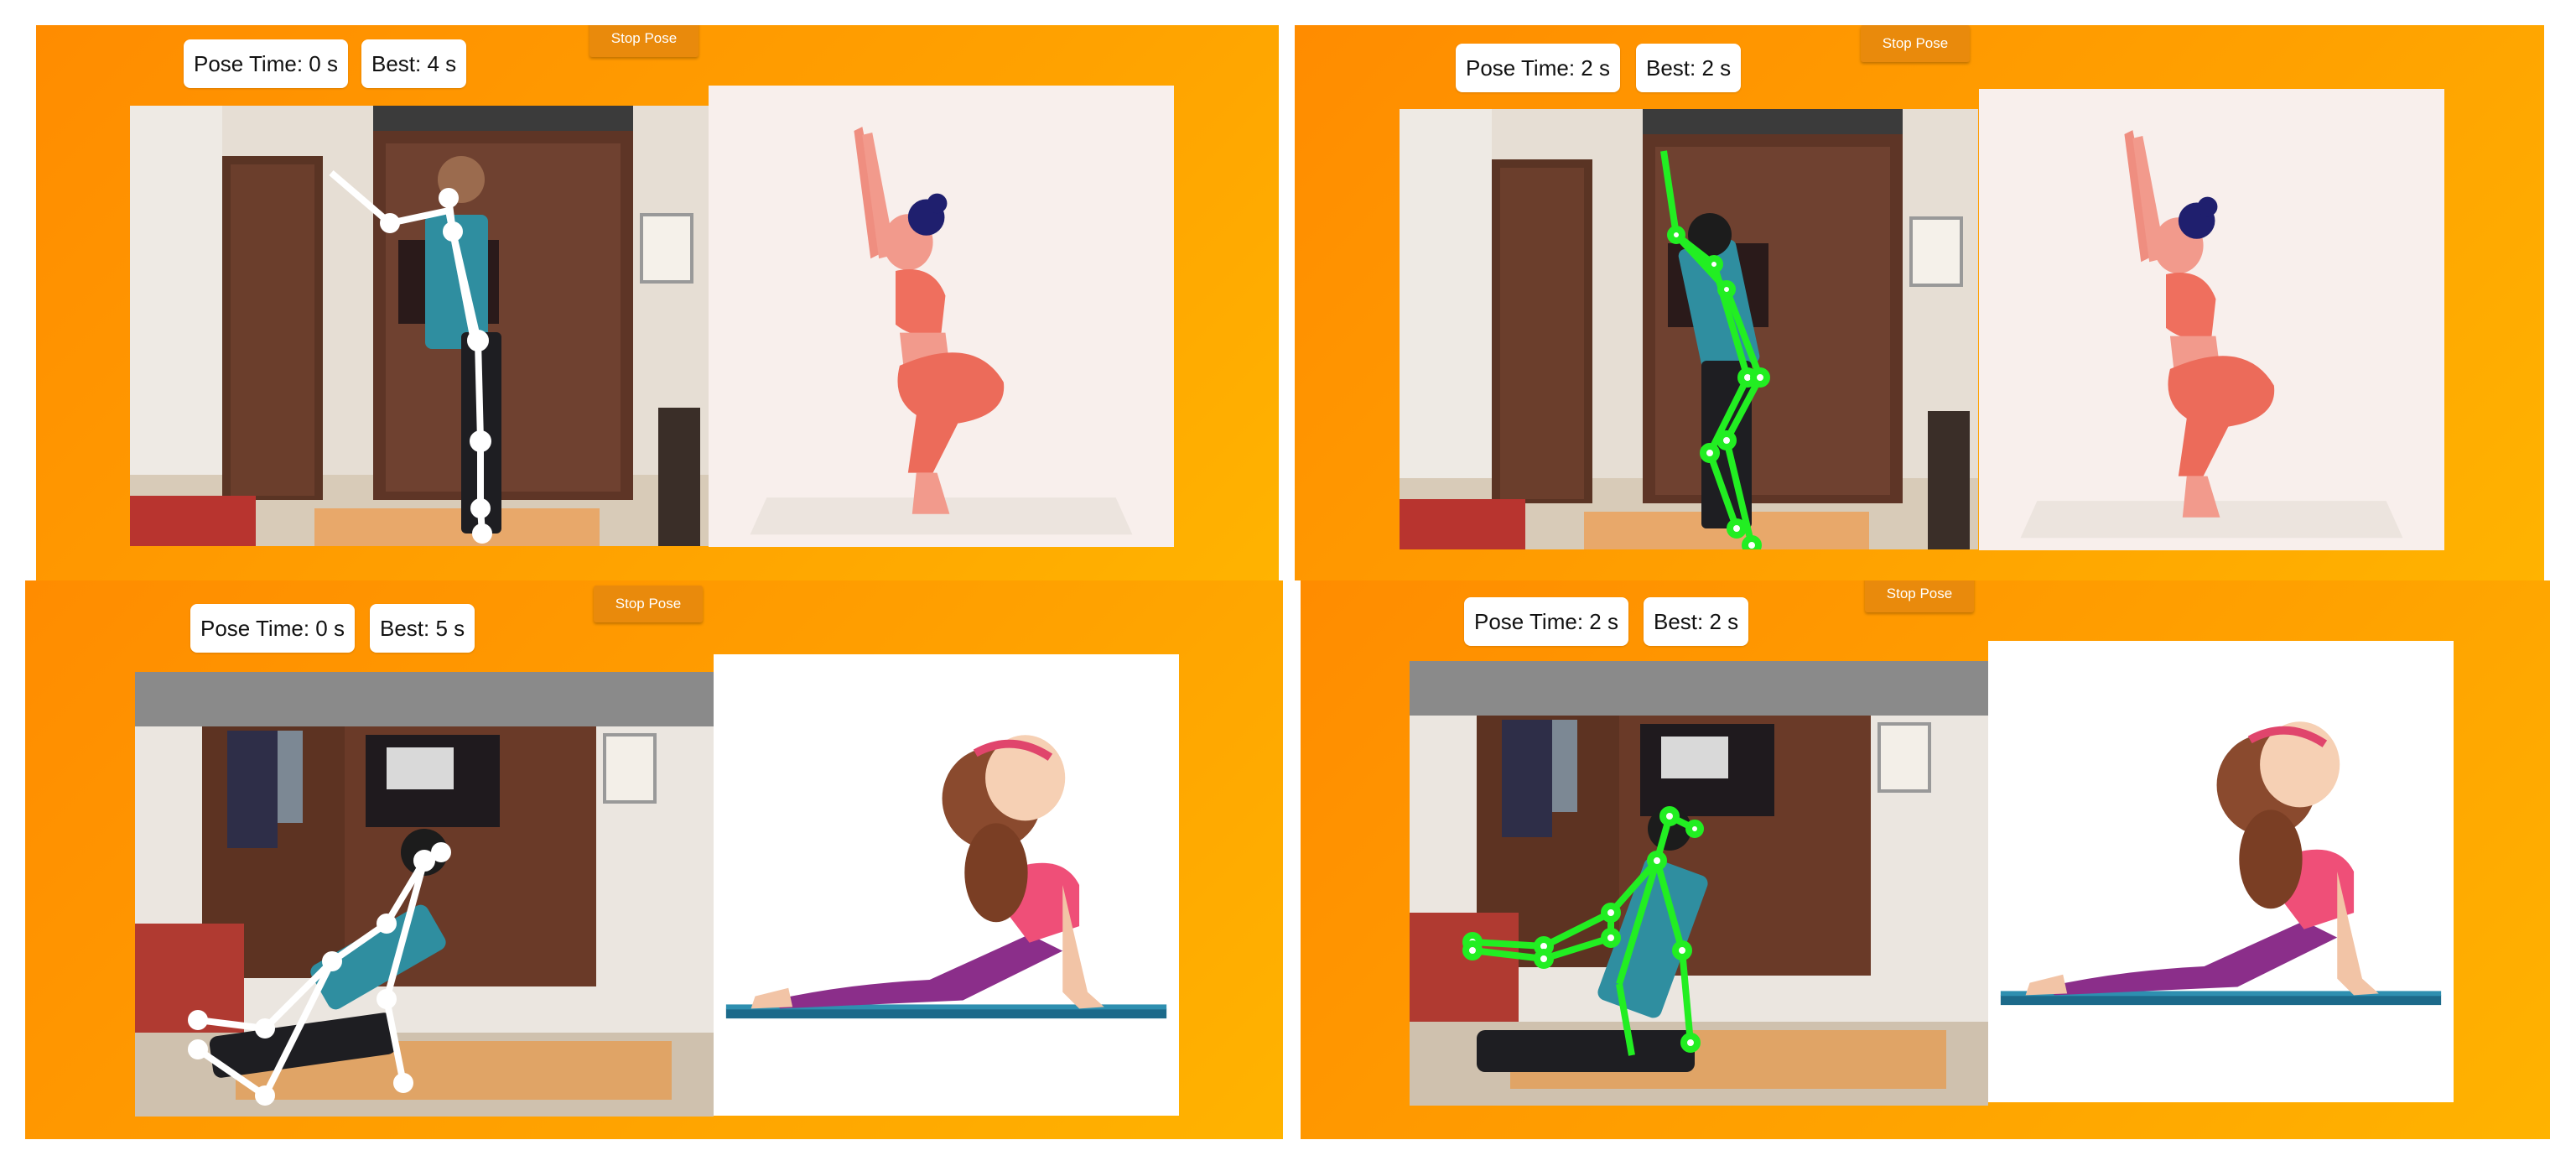  Describe the element at coordinates (422, 628) in the screenshot. I see `best-time-badge: Best: 5 s` at that location.